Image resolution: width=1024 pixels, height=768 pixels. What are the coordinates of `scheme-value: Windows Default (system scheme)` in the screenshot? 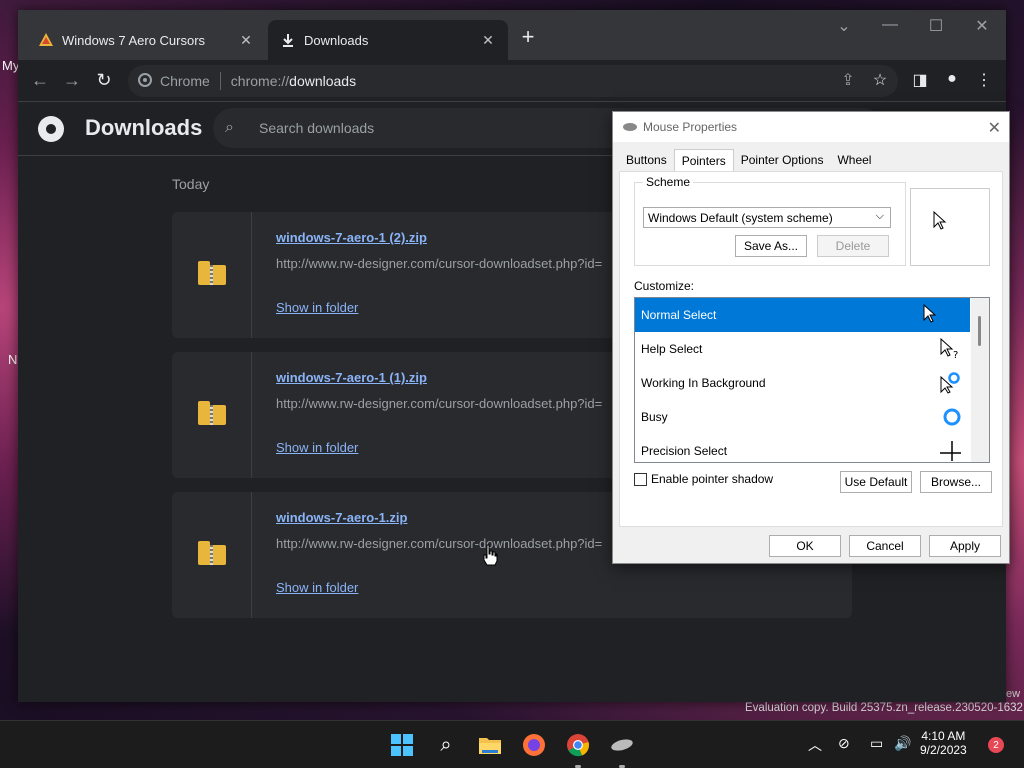 It's located at (740, 217).